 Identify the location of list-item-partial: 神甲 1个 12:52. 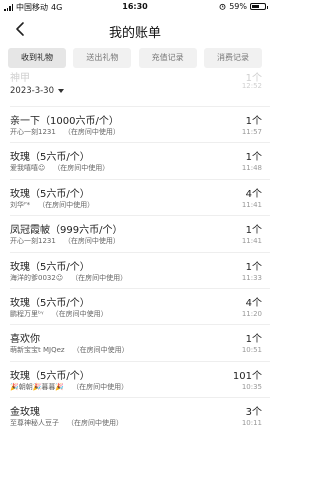
(136, 81).